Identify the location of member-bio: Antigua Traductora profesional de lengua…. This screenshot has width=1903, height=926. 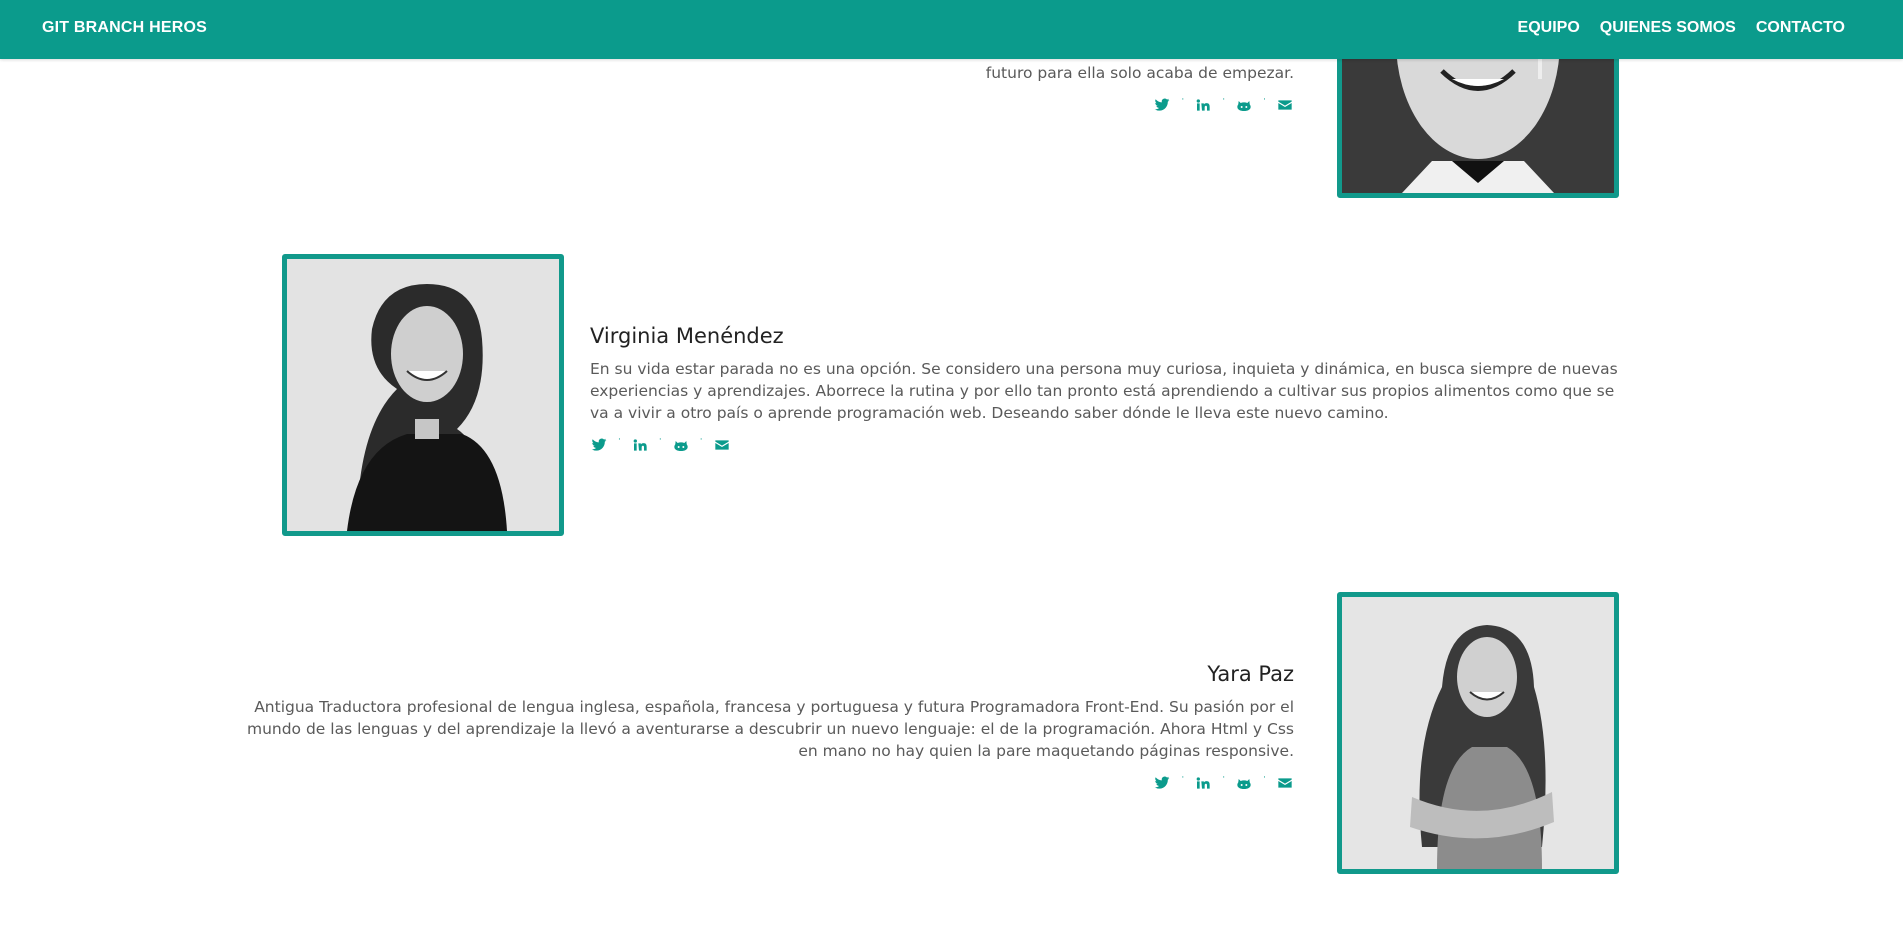
(770, 729).